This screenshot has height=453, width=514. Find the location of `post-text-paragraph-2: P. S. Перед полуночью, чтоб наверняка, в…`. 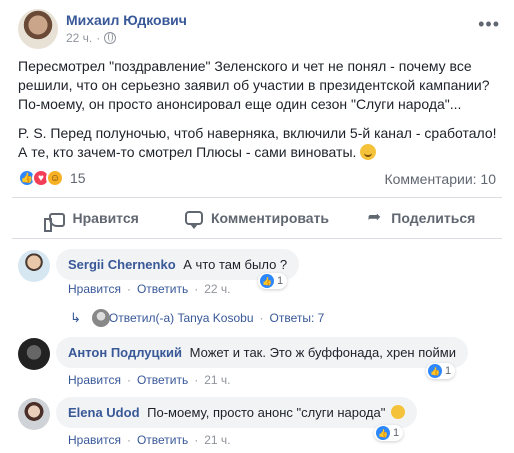

post-text-paragraph-2: P. S. Перед полуночью, чтоб наверняка, в… is located at coordinates (261, 143).